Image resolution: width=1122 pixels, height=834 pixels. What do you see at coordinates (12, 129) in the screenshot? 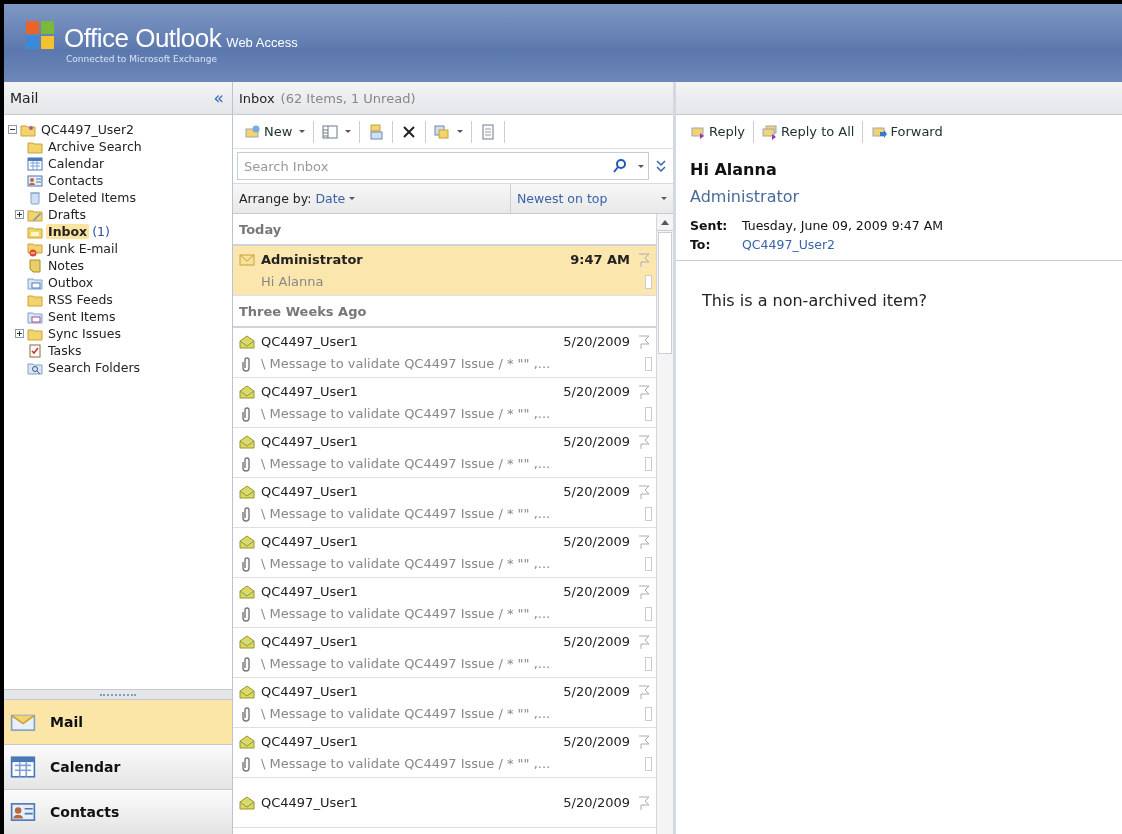
I see `collapse-toggle` at bounding box center [12, 129].